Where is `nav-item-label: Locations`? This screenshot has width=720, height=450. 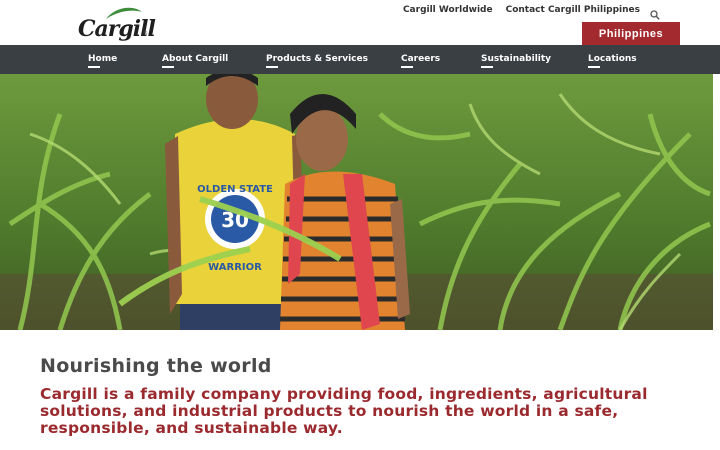
nav-item-label: Locations is located at coordinates (612, 59).